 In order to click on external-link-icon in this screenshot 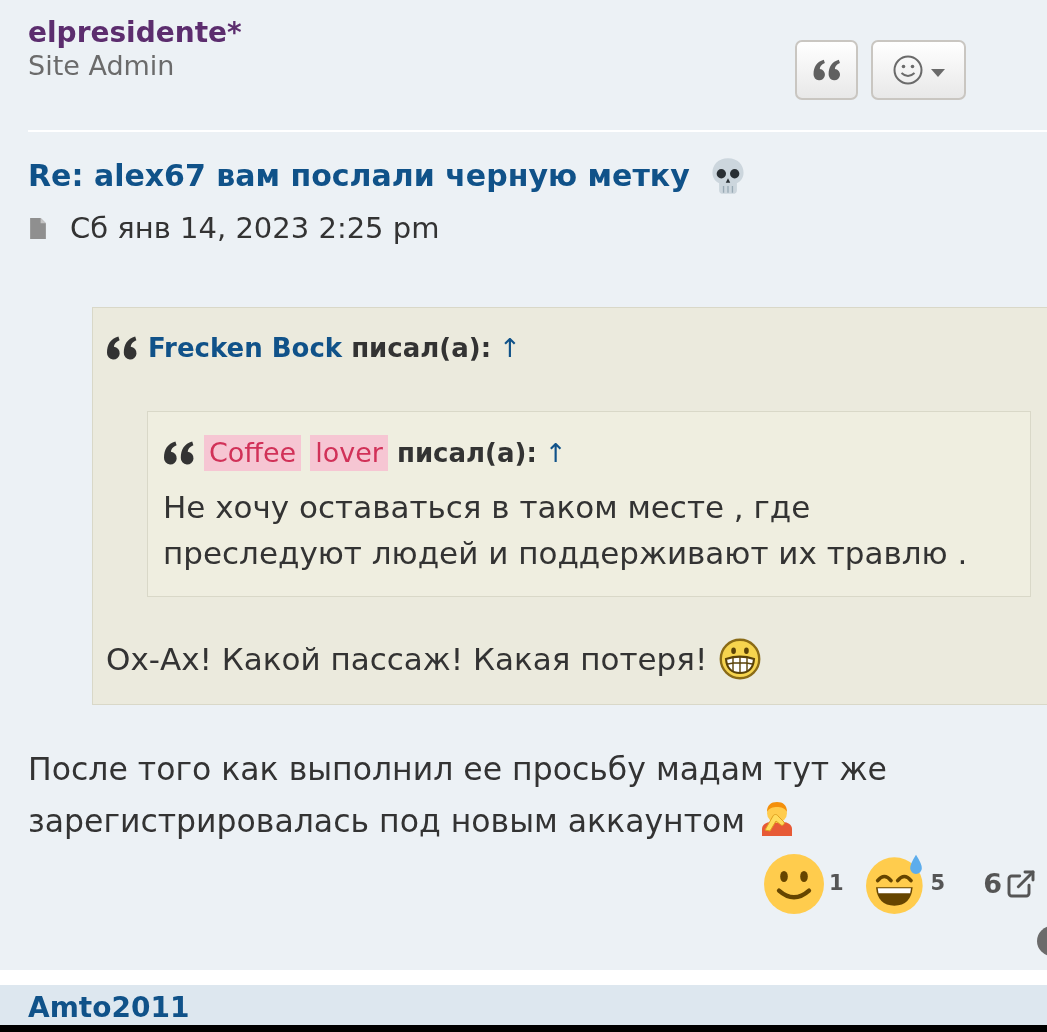, I will do `click(1021, 884)`.